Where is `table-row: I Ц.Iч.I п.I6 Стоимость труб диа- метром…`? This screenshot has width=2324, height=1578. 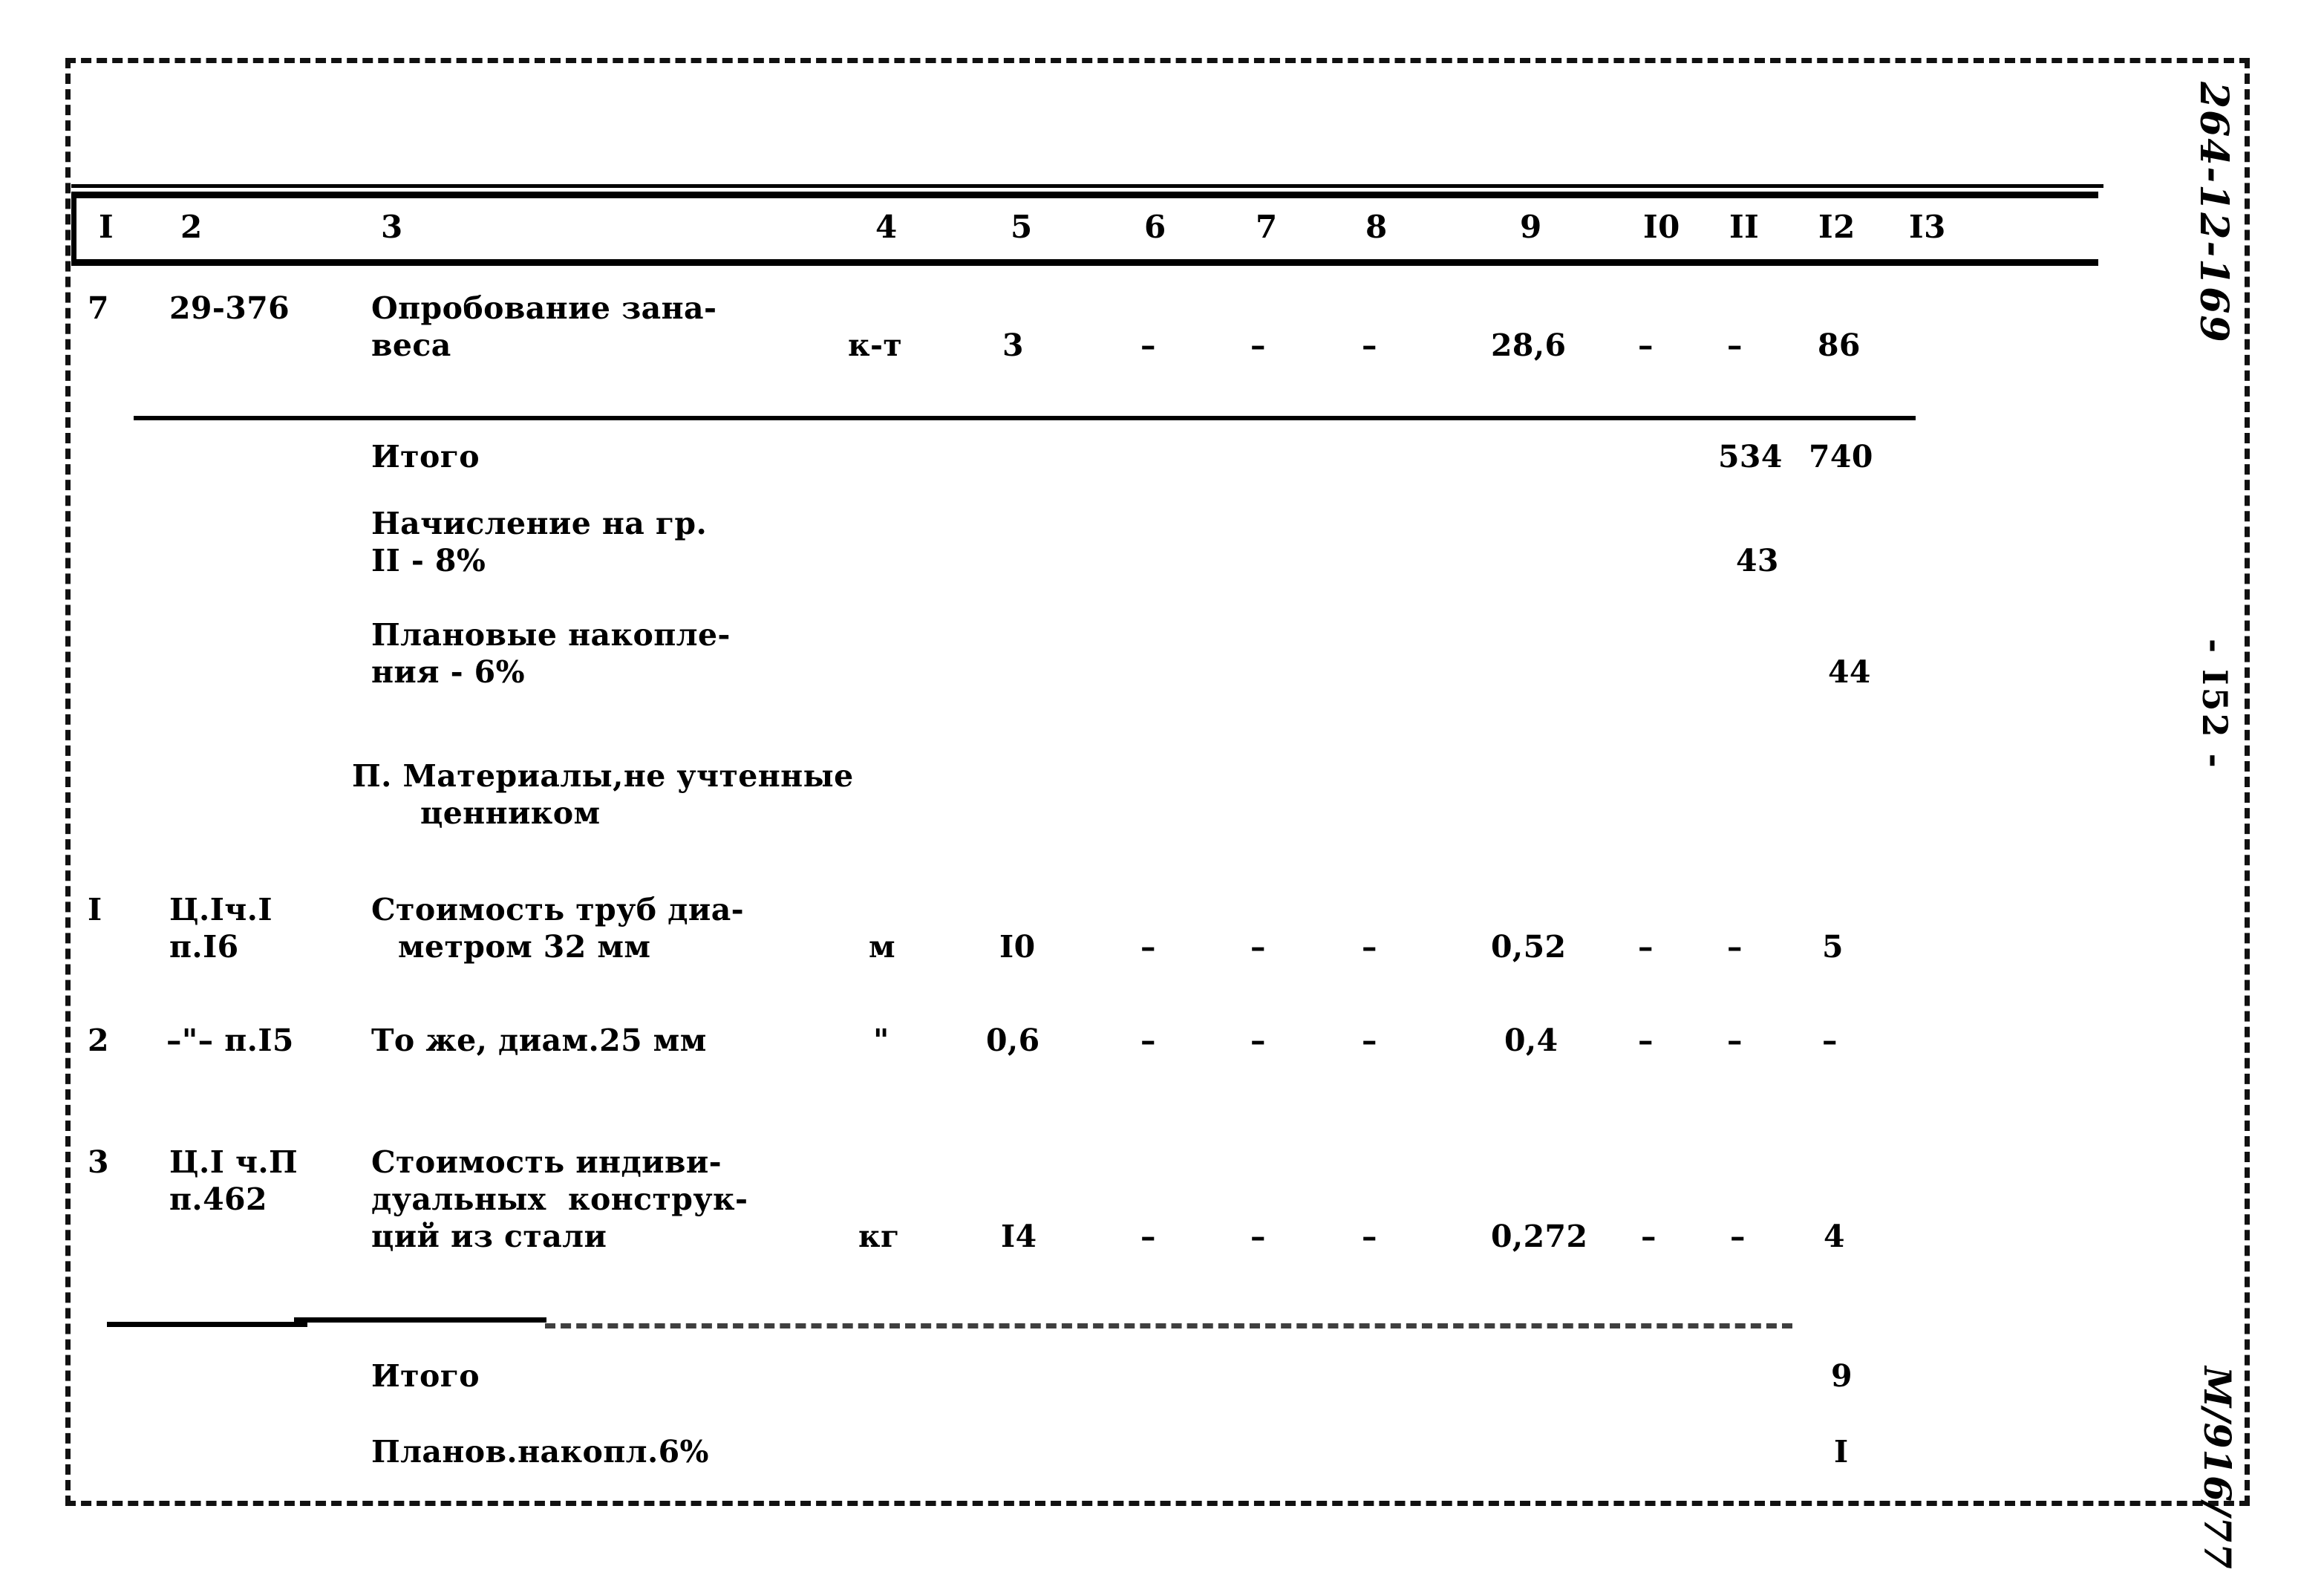
table-row: I Ц.Iч.I п.I6 Стоимость труб диа- метром… is located at coordinates (1107, 939).